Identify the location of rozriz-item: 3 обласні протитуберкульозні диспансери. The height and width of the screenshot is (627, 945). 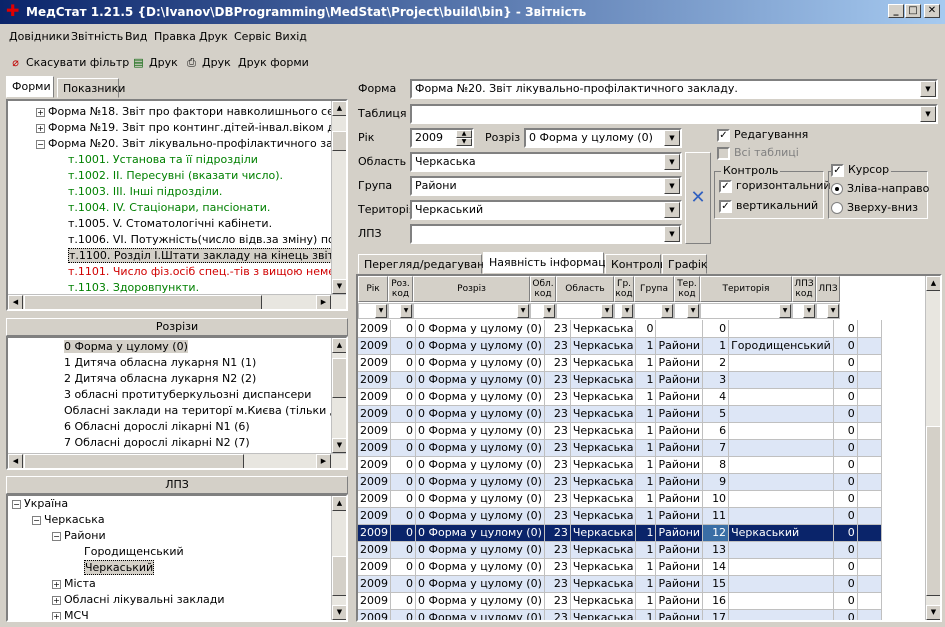
(187, 395).